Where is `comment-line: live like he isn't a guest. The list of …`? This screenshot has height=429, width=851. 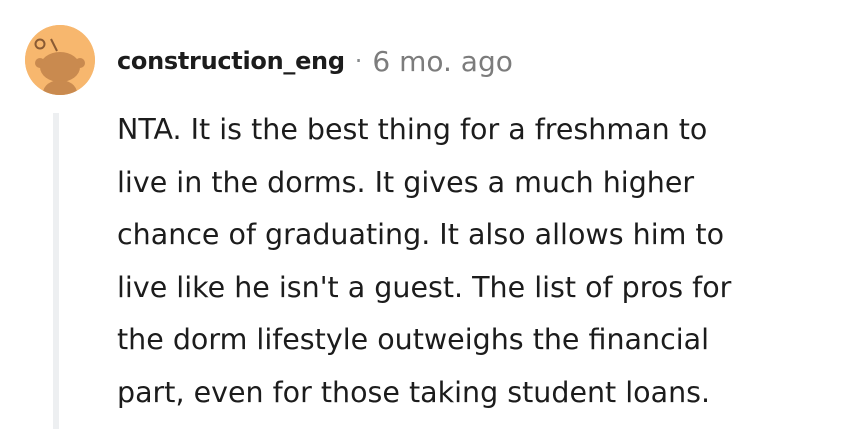
comment-line: live like he isn't a guest. The list of … is located at coordinates (424, 287).